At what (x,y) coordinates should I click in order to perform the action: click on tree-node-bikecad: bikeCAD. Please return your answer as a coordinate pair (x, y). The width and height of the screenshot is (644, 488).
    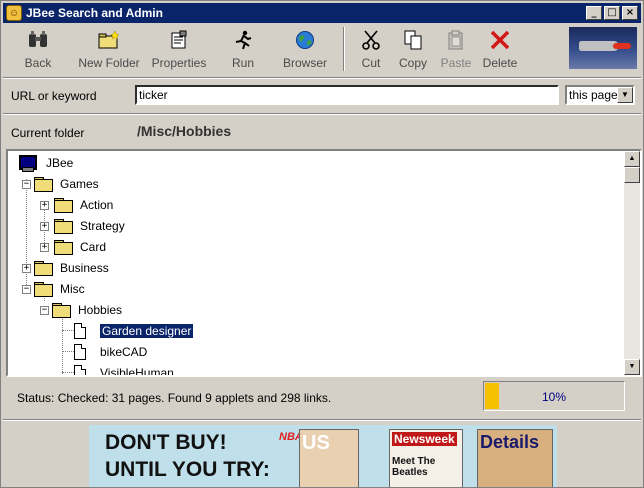
    Looking at the image, I should click on (110, 352).